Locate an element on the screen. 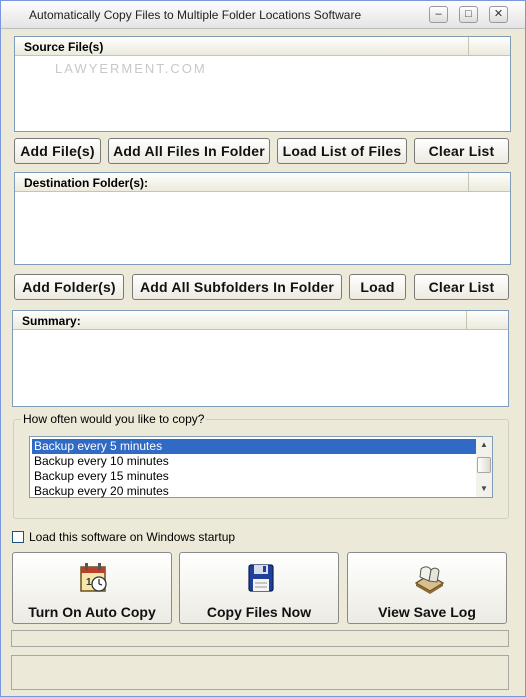  view-save-log-label: View Save Log is located at coordinates (427, 612).